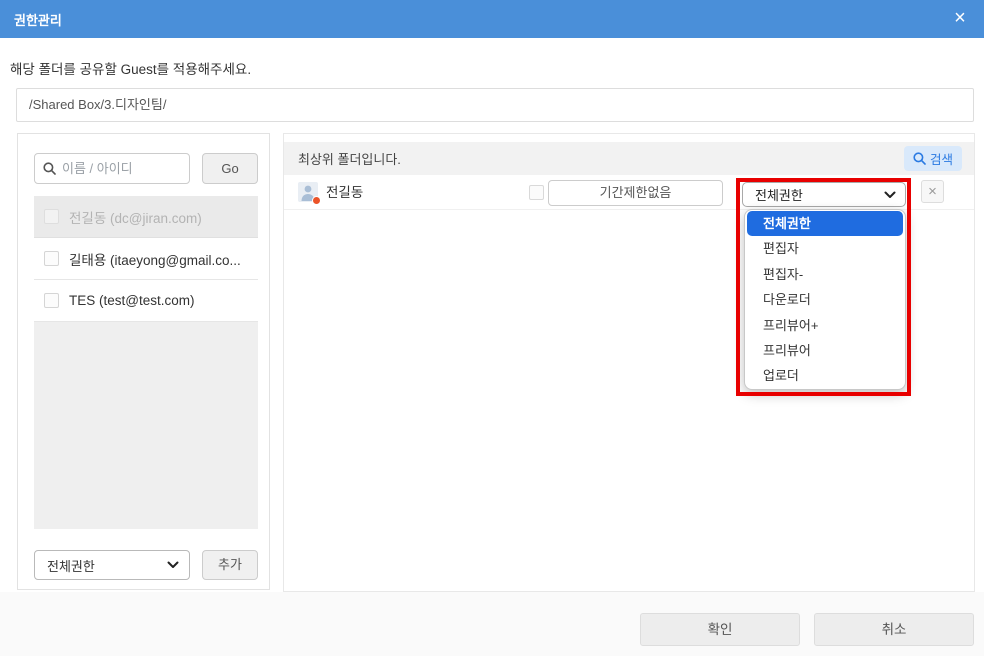 The image size is (984, 656). I want to click on ok-button: 확인, so click(720, 629).